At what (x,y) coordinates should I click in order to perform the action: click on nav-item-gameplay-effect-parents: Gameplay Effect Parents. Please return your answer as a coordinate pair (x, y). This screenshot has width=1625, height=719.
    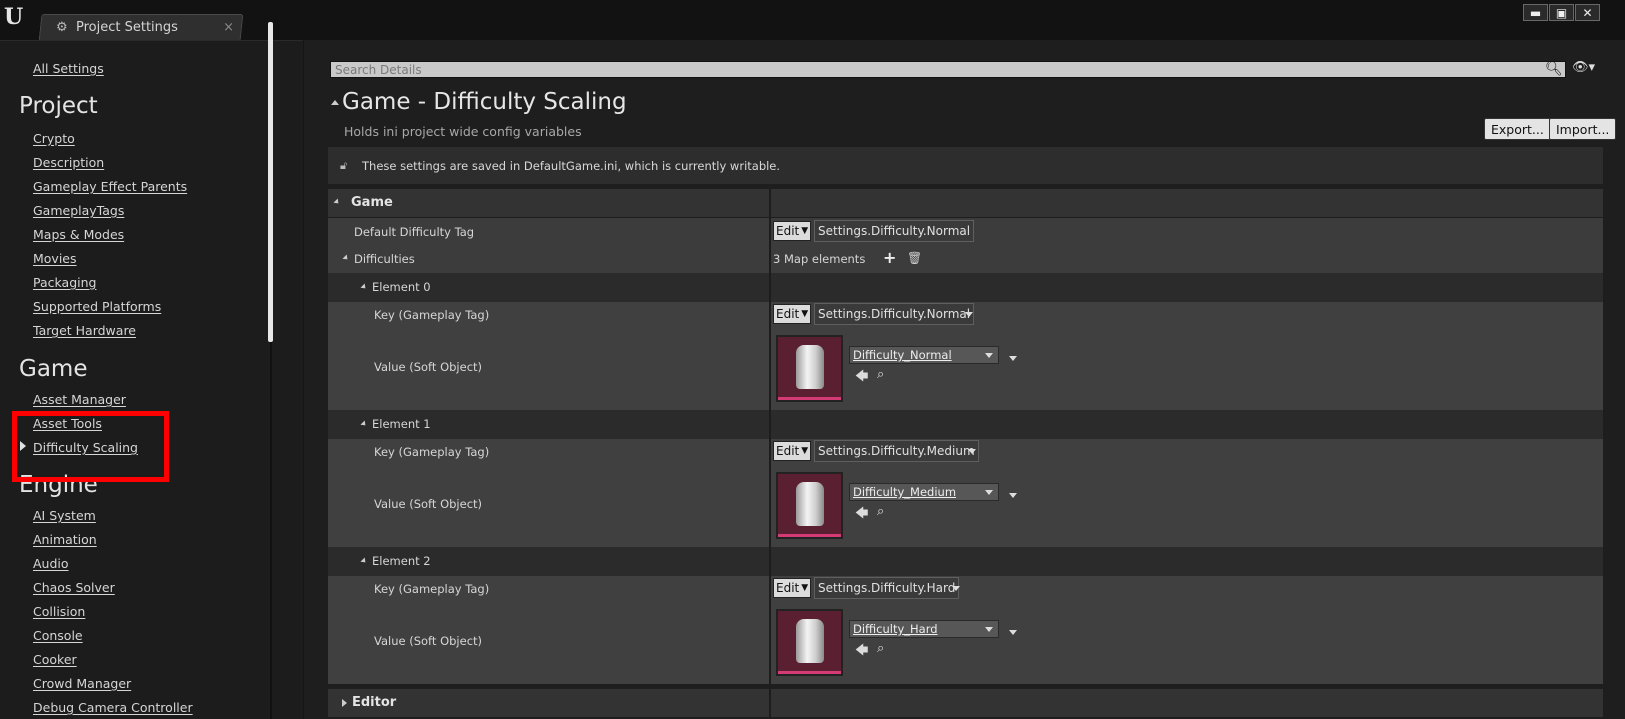
    Looking at the image, I should click on (110, 186).